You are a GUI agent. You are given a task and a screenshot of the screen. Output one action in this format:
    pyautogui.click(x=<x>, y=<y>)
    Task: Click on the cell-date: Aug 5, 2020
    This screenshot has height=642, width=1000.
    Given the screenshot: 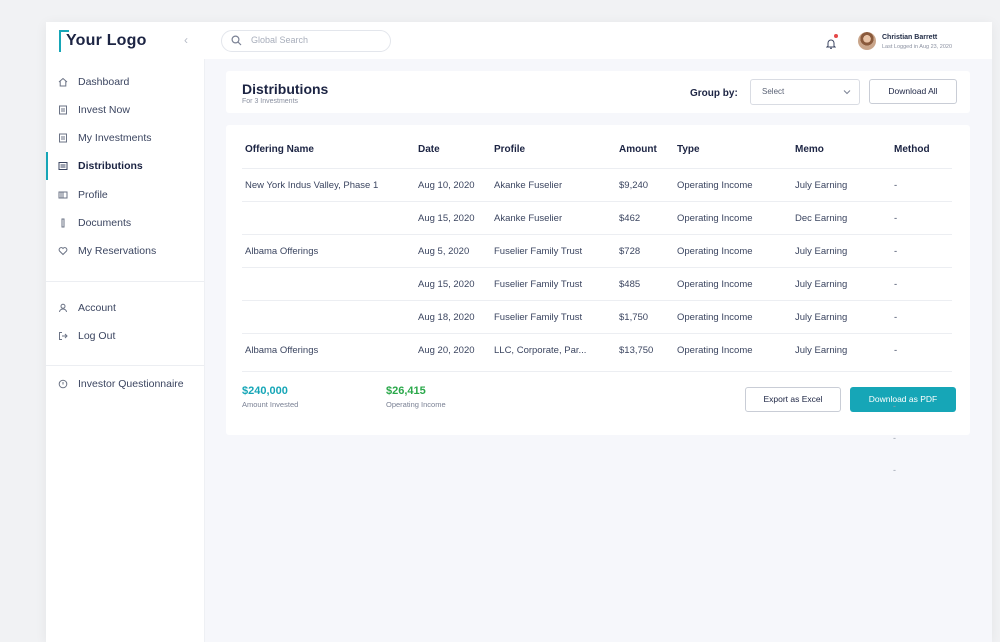 What is the action you would take?
    pyautogui.click(x=444, y=251)
    